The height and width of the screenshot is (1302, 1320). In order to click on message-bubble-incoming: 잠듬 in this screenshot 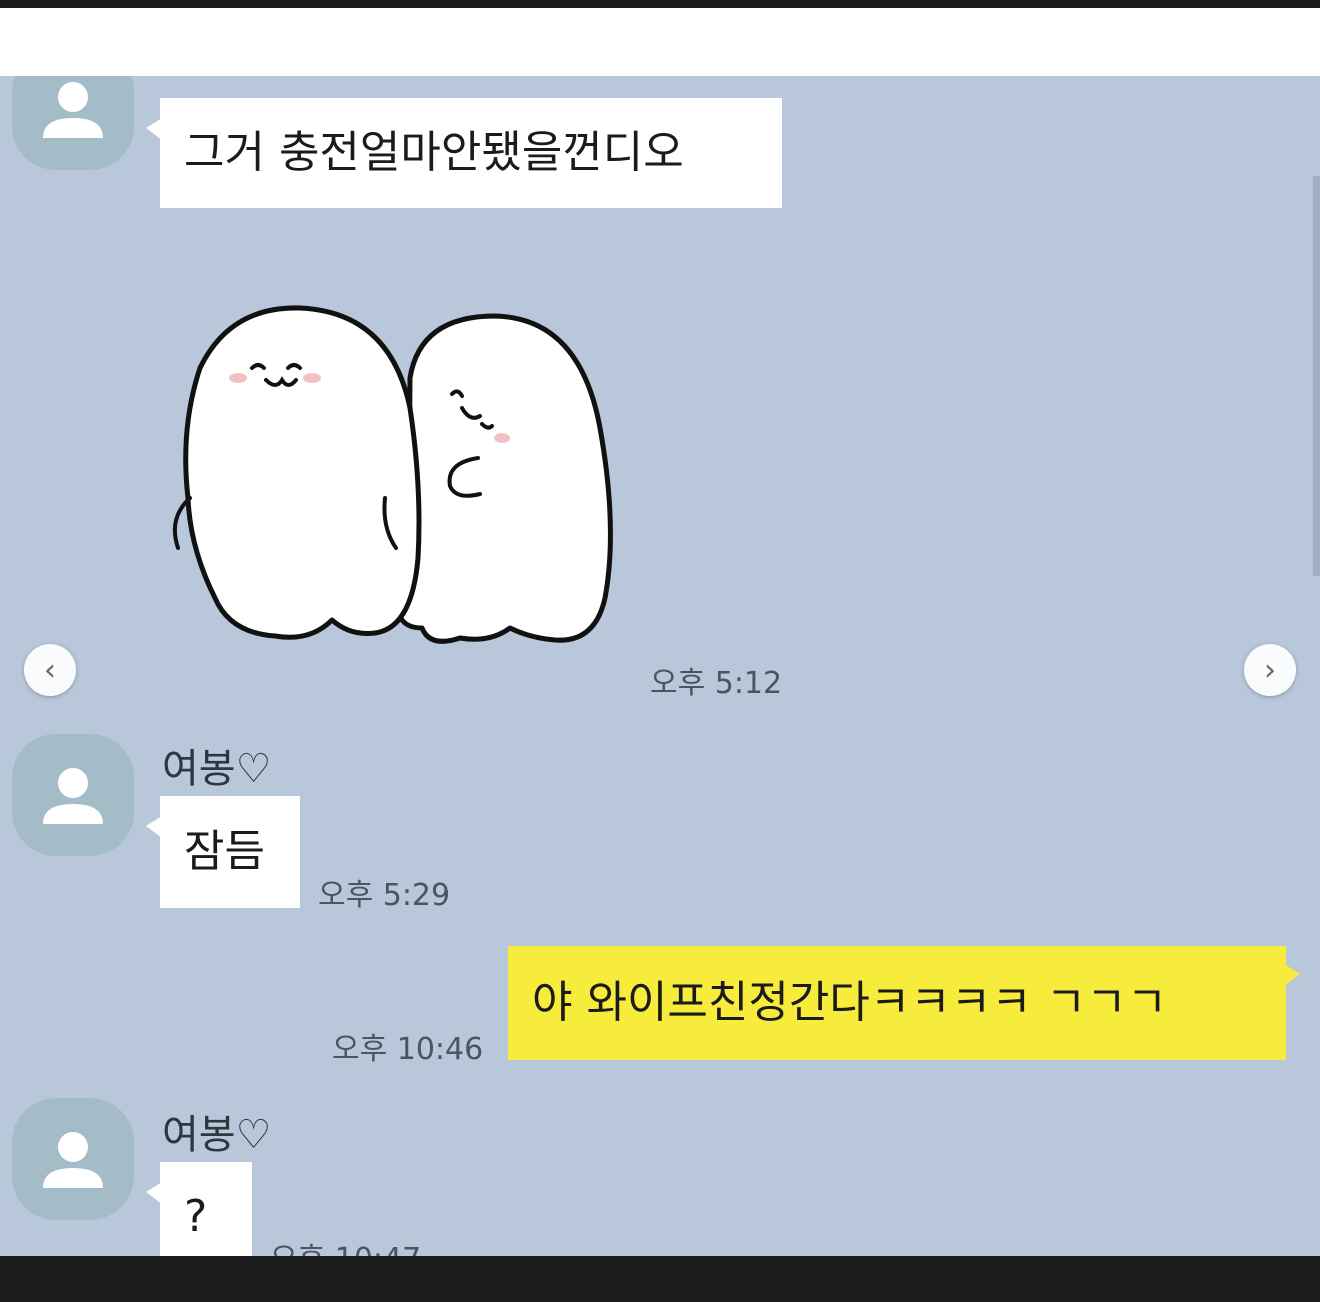, I will do `click(223, 852)`.